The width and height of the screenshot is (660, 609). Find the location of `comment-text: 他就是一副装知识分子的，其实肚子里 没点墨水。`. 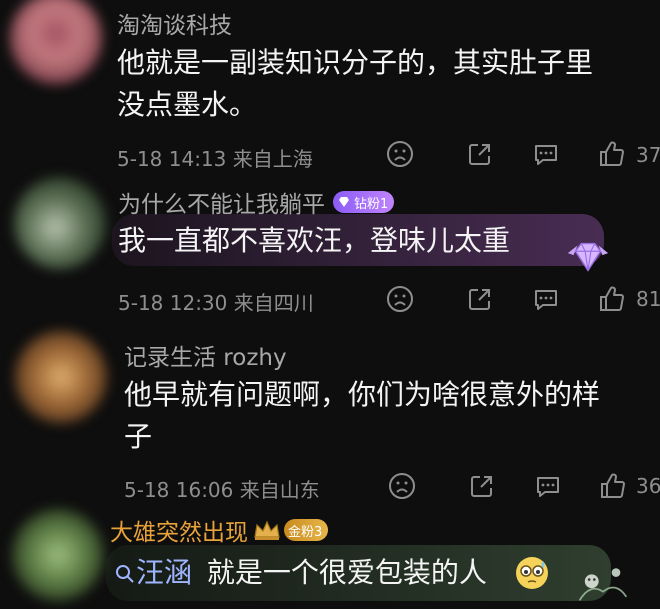

comment-text: 他就是一副装知识分子的，其实肚子里 没点墨水。 is located at coordinates (355, 84).